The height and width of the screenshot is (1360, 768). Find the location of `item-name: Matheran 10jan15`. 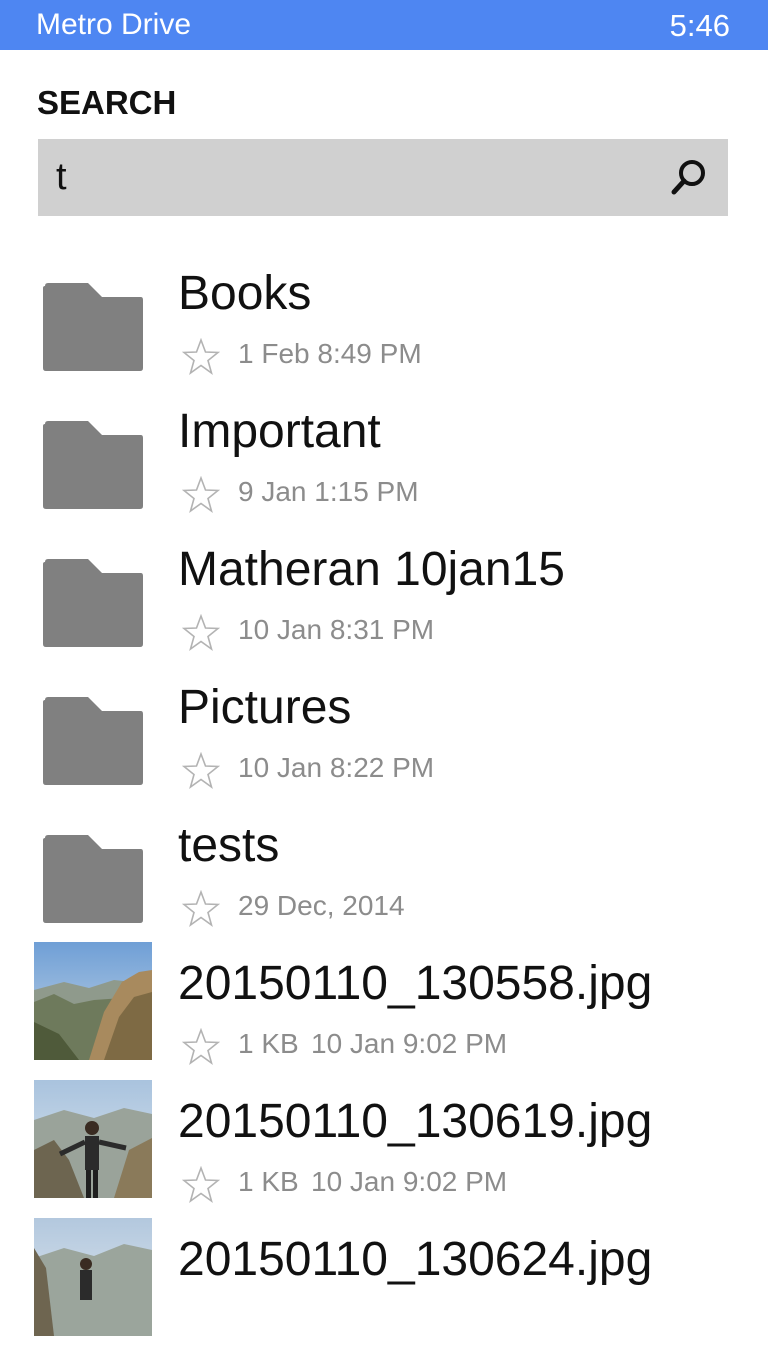

item-name: Matheran 10jan15 is located at coordinates (371, 569).